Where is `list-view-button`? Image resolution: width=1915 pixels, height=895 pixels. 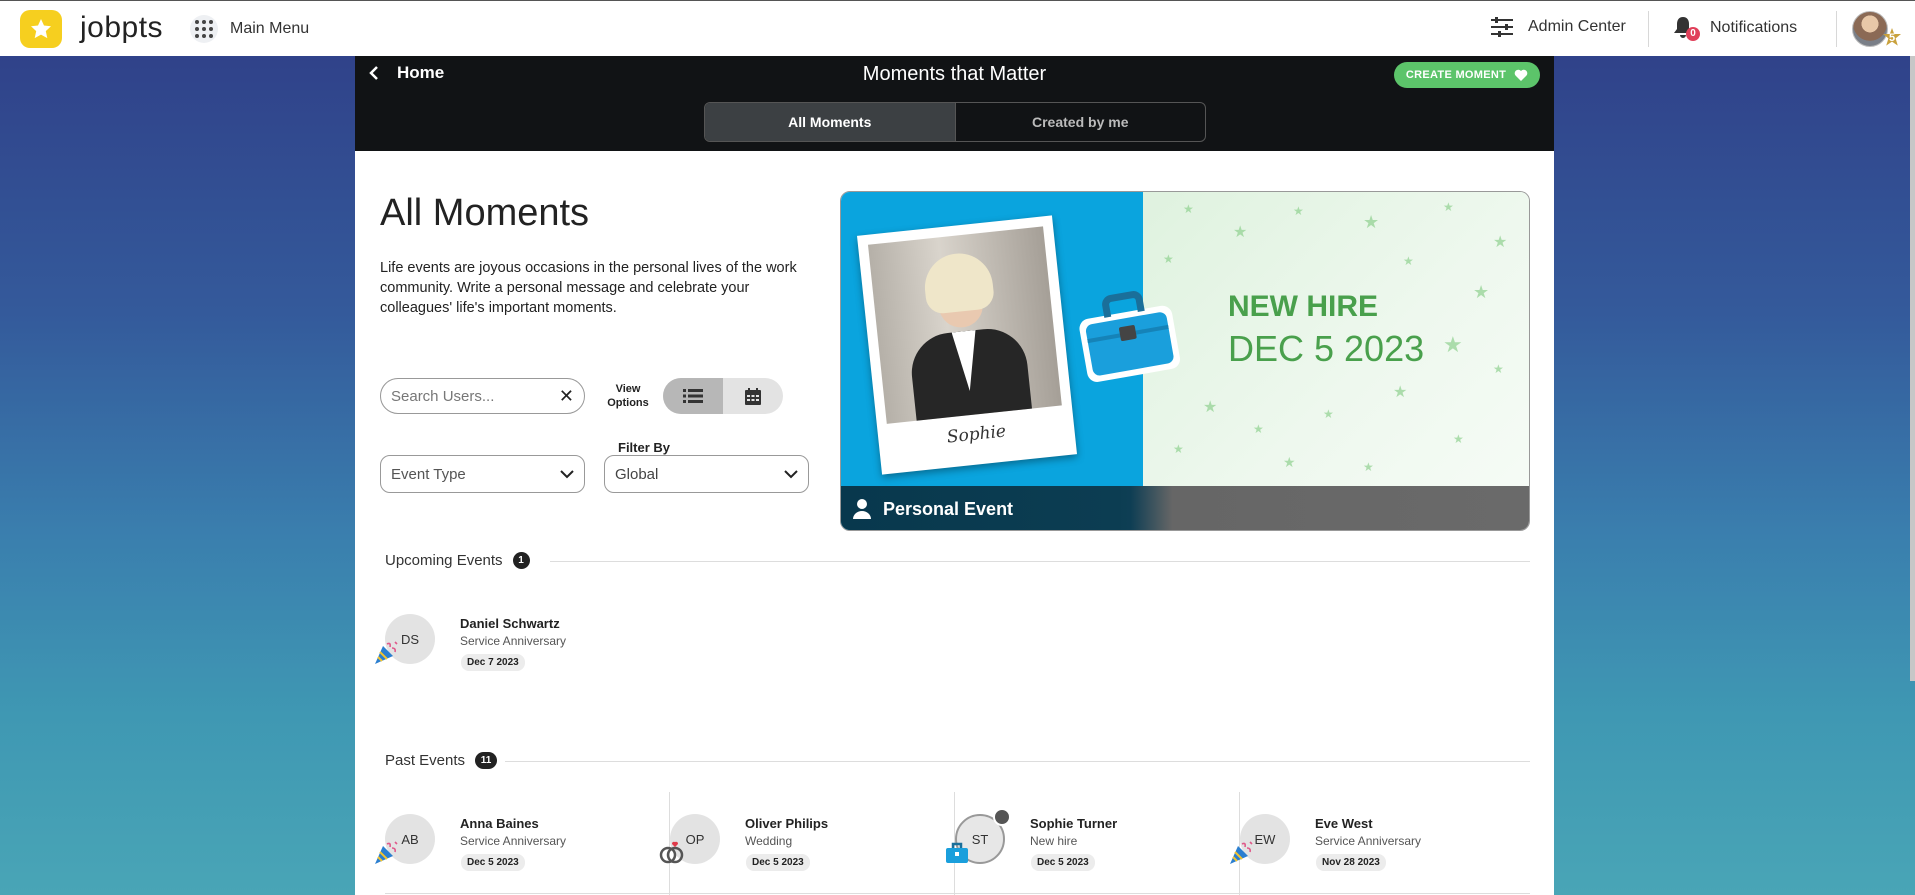 list-view-button is located at coordinates (693, 396).